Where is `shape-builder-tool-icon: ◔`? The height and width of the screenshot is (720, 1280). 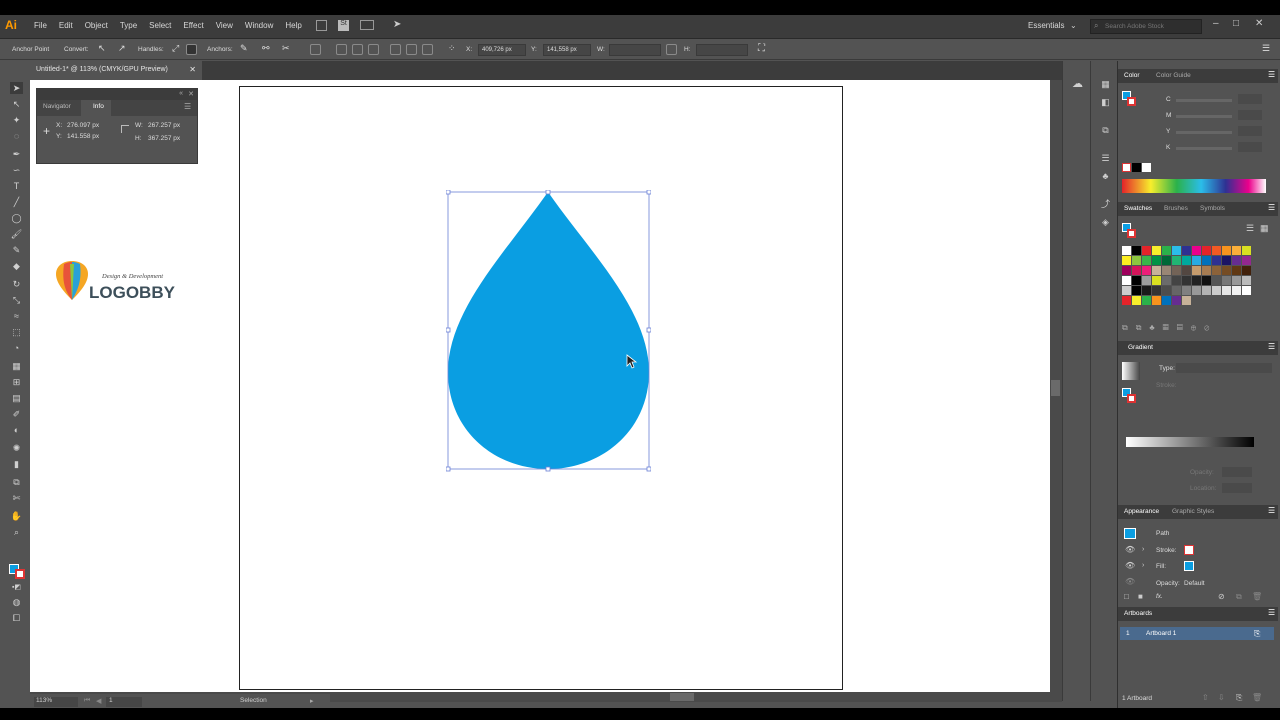
shape-builder-tool-icon: ◔ is located at coordinates (16, 348).